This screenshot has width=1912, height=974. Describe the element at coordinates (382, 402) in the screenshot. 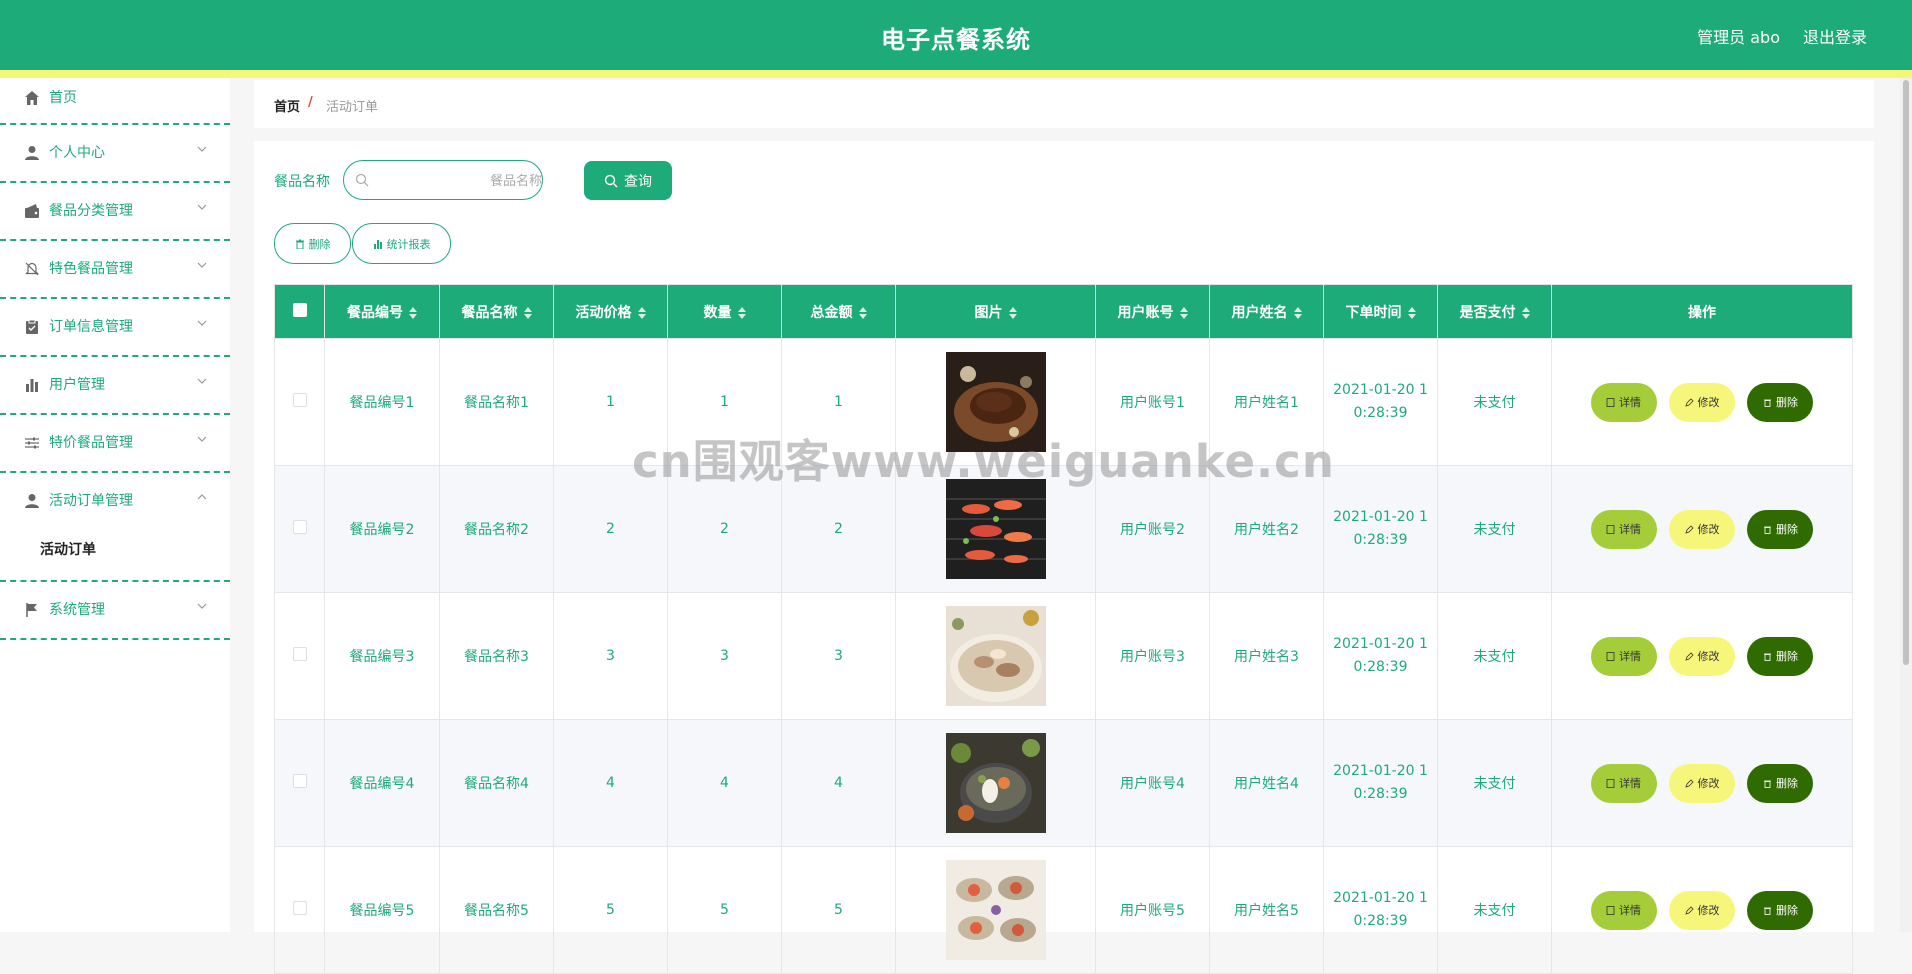

I see `cell-code: 餐品编号1` at that location.